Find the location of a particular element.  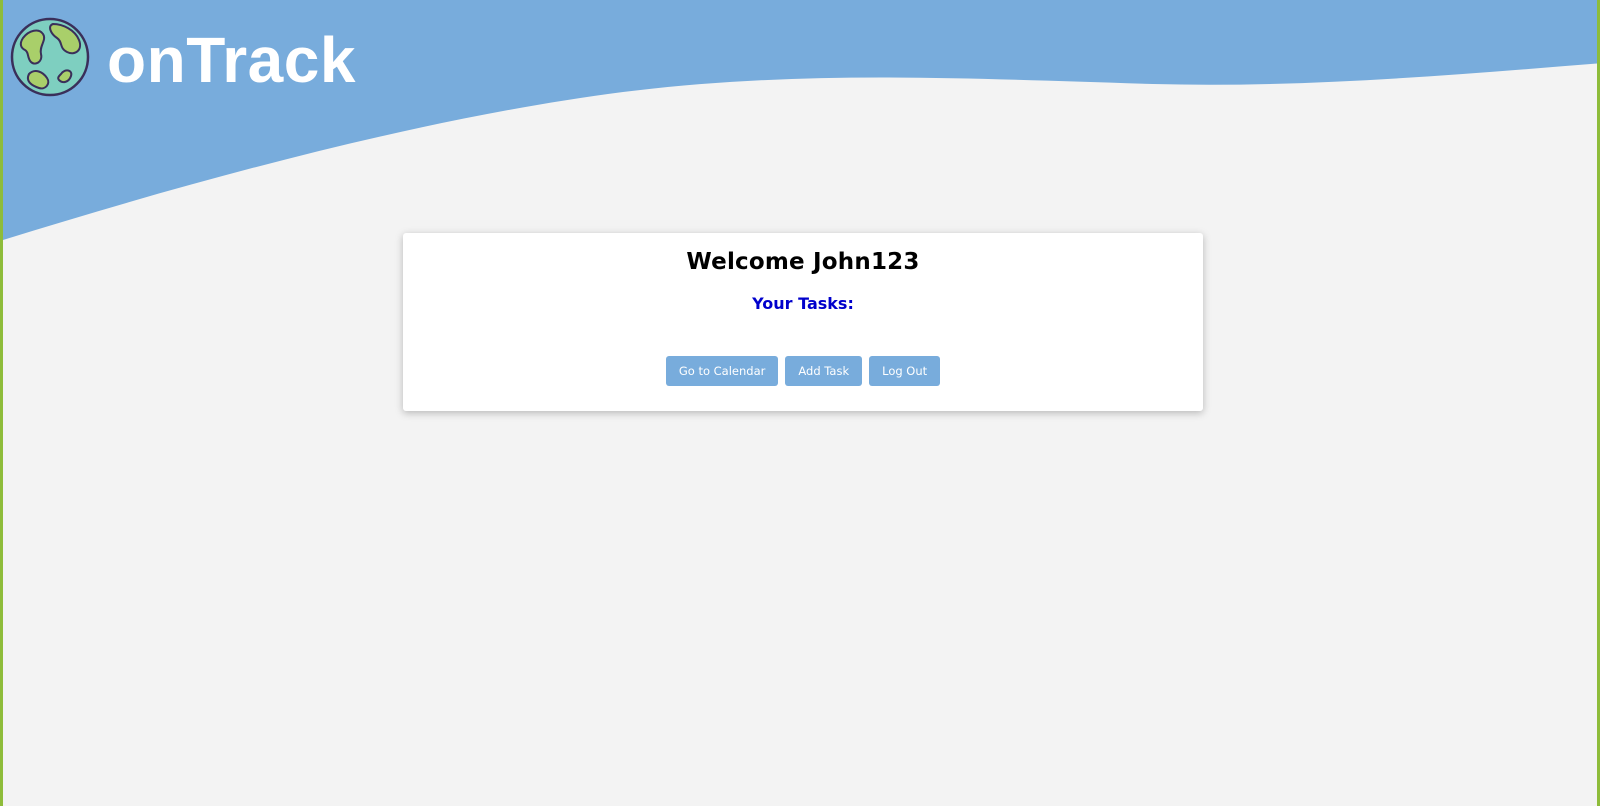

task-list is located at coordinates (803, 334).